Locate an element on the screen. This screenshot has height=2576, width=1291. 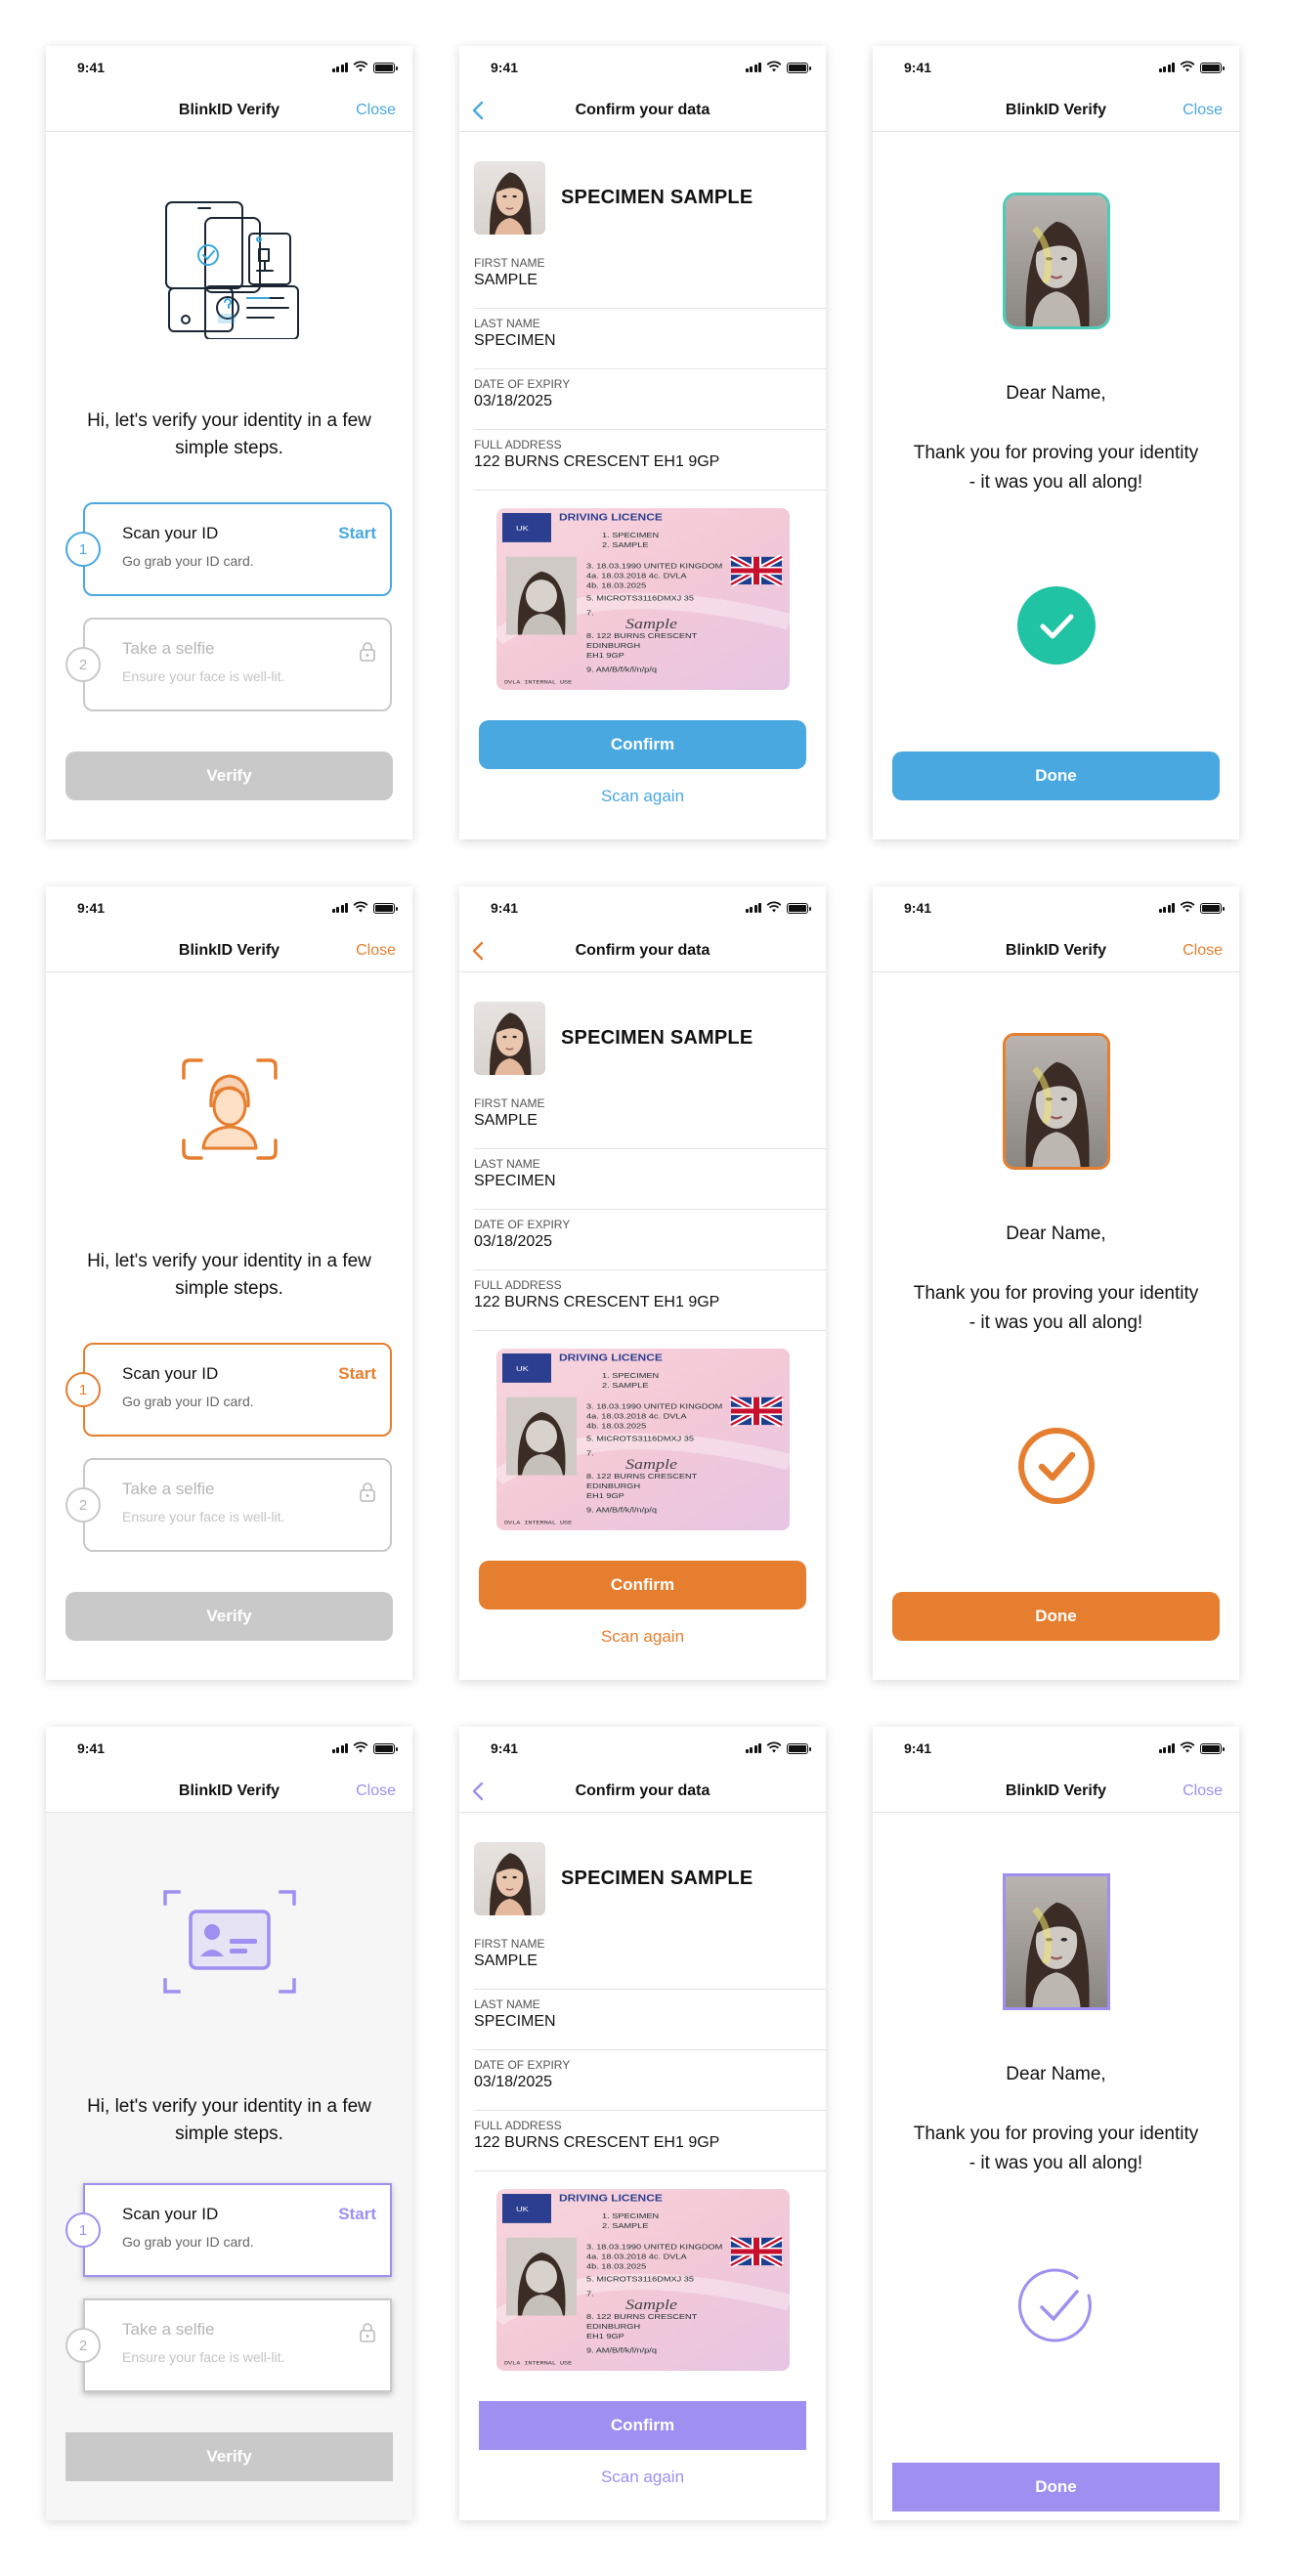
nav-bar: BlinkID Verify Close is located at coordinates (1056, 1792).